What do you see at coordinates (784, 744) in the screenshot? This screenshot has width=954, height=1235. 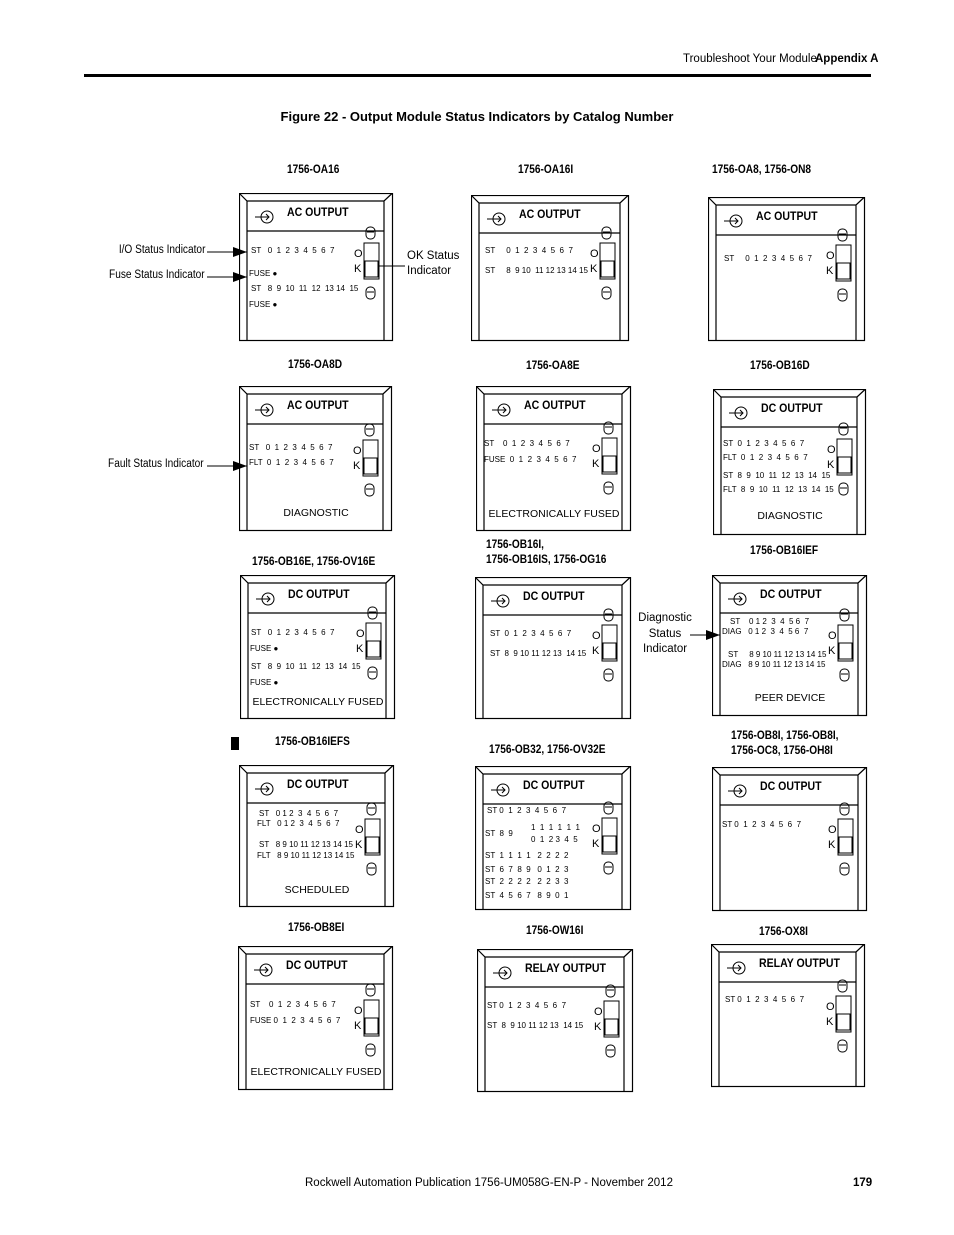 I see `module-catalog-label: 1756-OB8I, 1756-OB8I, 1756-OC8, 1756-OH8I` at bounding box center [784, 744].